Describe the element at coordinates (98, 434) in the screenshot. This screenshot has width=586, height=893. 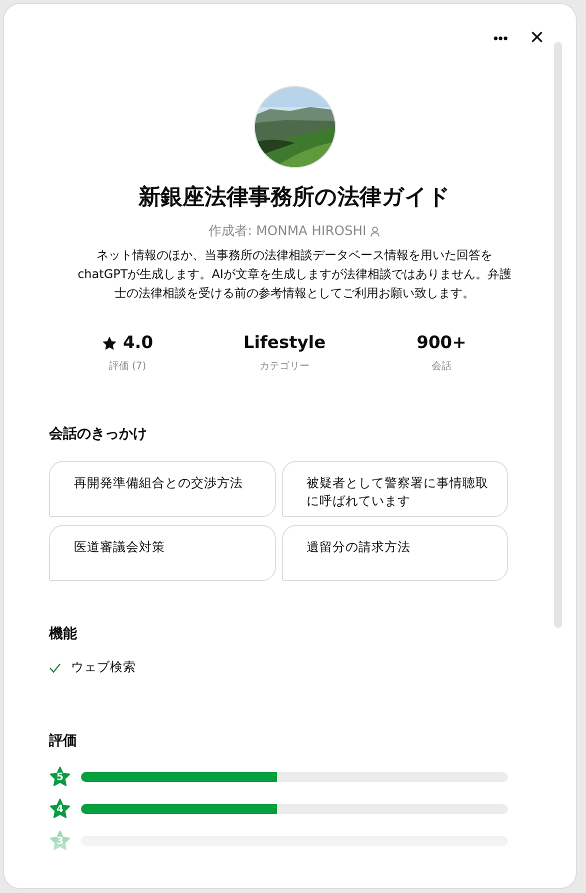
I see `section-heading: 会話のきっかけ` at that location.